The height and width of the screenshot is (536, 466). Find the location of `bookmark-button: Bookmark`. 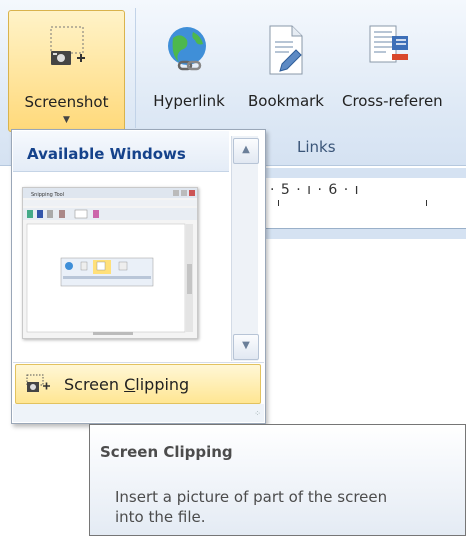

bookmark-button: Bookmark is located at coordinates (286, 70).